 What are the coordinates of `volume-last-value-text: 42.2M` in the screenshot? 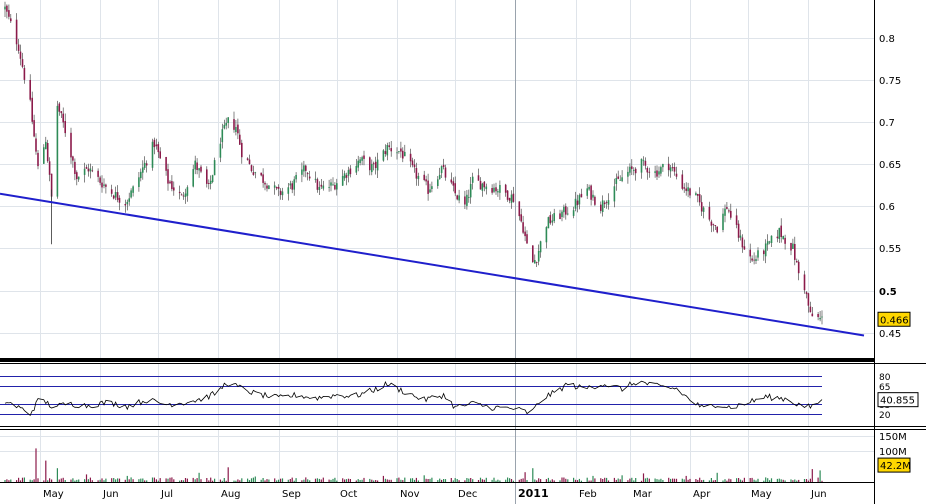 It's located at (895, 466).